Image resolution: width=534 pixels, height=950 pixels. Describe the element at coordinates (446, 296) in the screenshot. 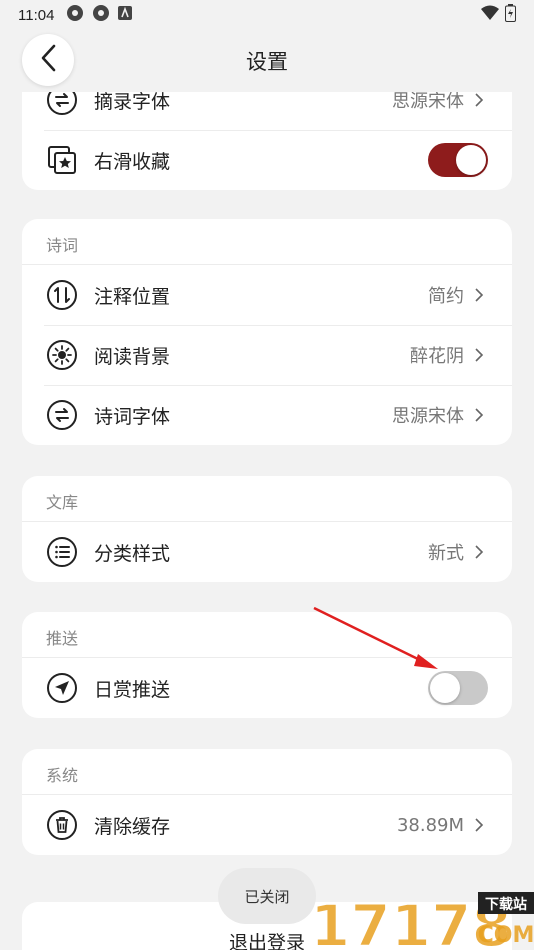

I see `row-value: 简约` at that location.